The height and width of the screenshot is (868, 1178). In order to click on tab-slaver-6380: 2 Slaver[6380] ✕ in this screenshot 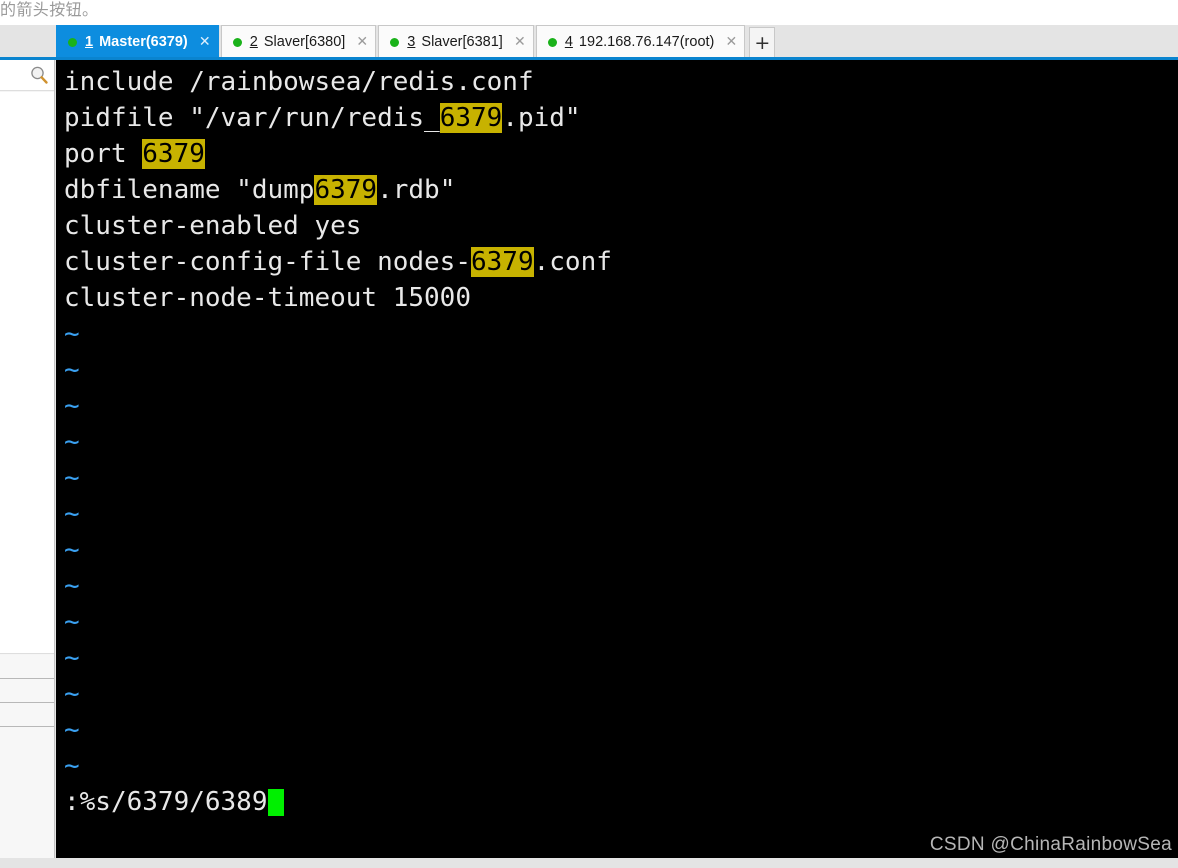, I will do `click(298, 42)`.